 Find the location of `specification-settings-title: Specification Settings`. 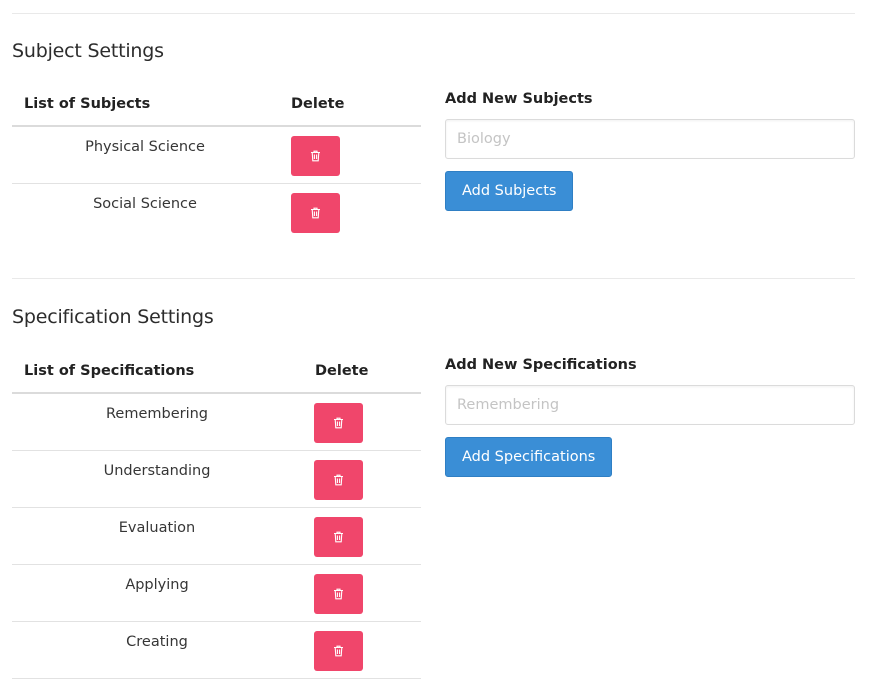

specification-settings-title: Specification Settings is located at coordinates (113, 317).